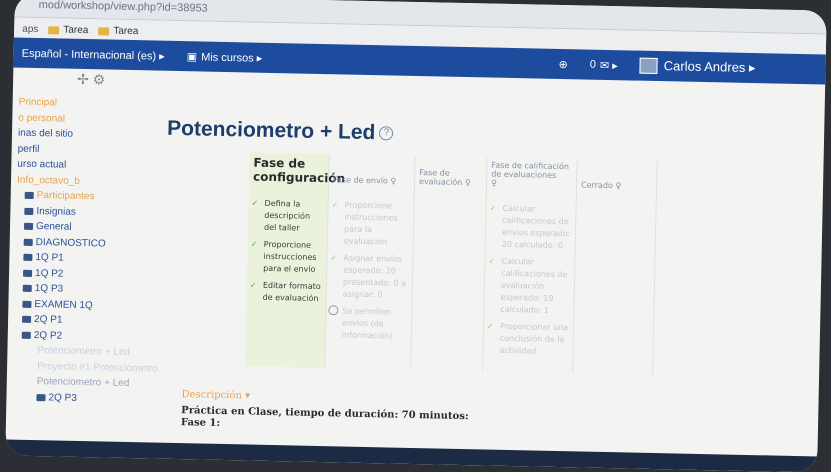 The image size is (831, 472). I want to click on phase-title: Fase de envío ♀, so click(372, 177).